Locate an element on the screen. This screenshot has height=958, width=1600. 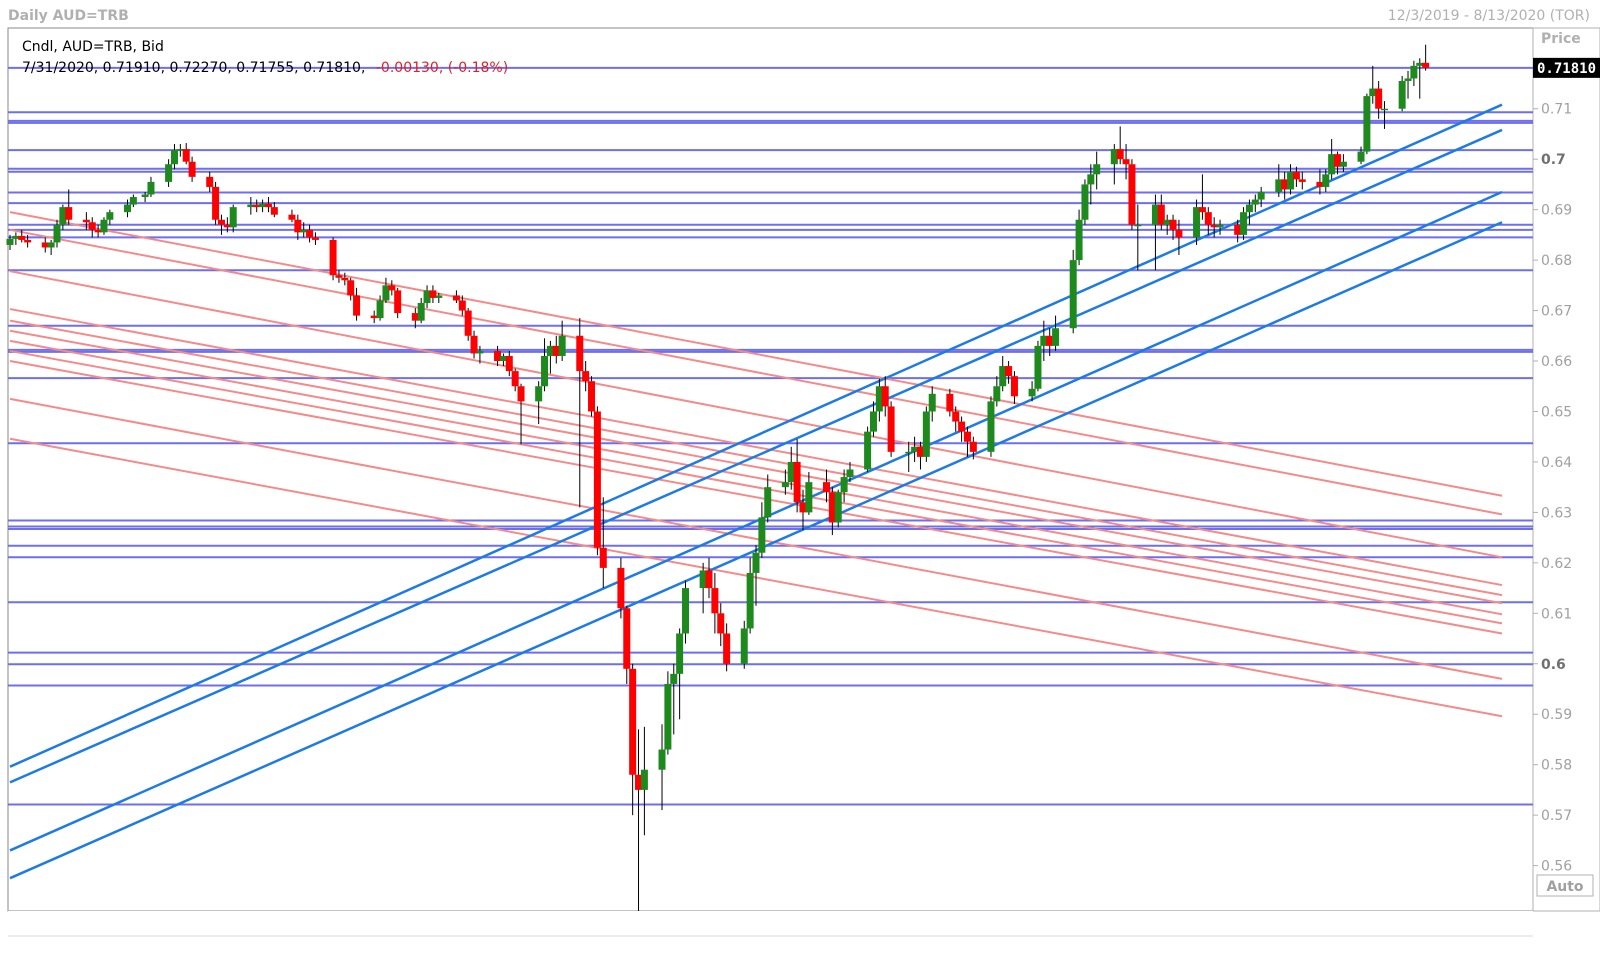
y-tick-label: 0.56 is located at coordinates (1556, 867).